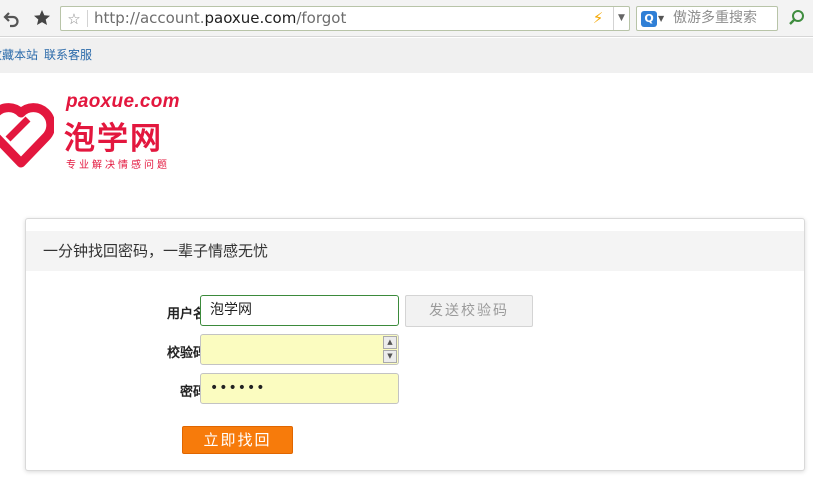  I want to click on star-icon, so click(42, 18).